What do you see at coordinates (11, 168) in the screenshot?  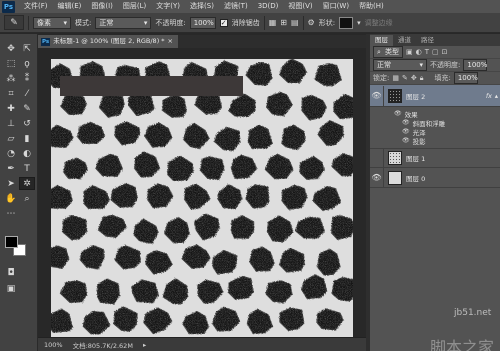 I see `pen-tool-icon: ✒` at bounding box center [11, 168].